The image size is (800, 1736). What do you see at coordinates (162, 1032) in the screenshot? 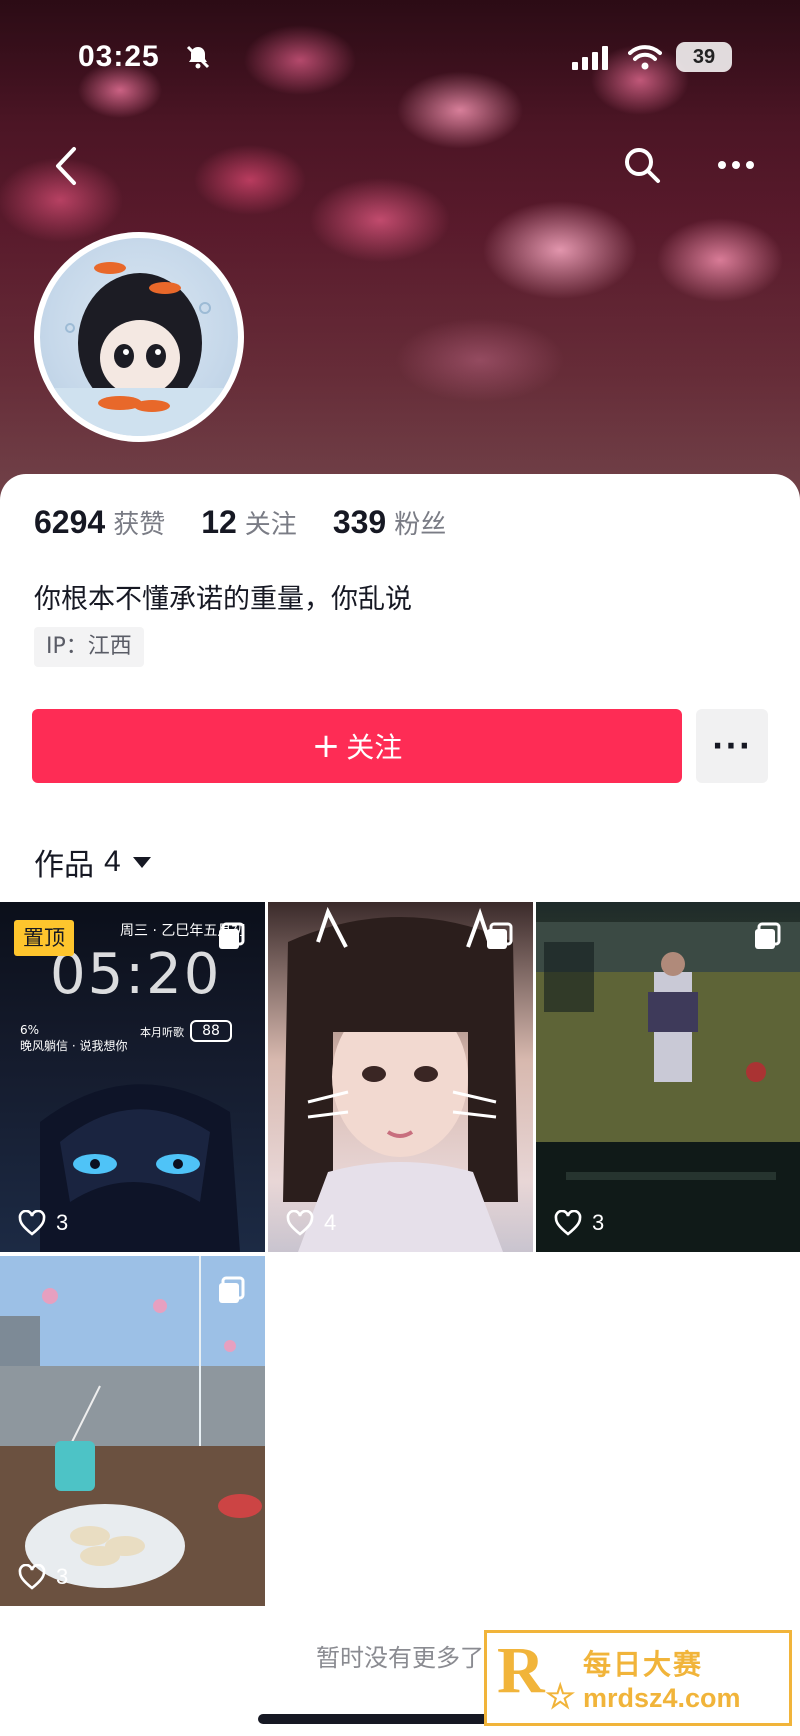
I see `lock-widget-month: 本月听歌` at bounding box center [162, 1032].